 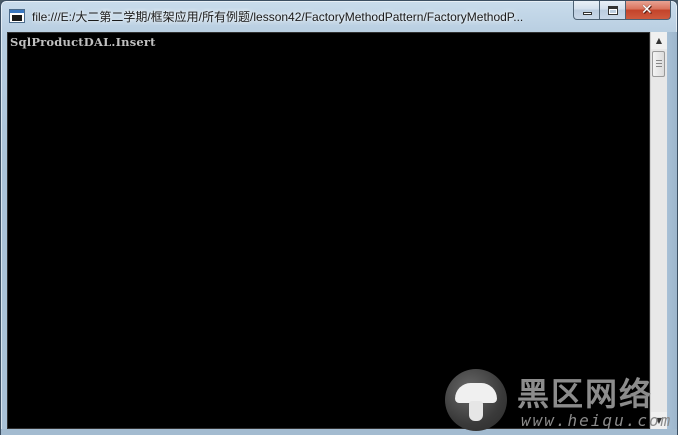 What do you see at coordinates (586, 10) in the screenshot?
I see `minimize-button` at bounding box center [586, 10].